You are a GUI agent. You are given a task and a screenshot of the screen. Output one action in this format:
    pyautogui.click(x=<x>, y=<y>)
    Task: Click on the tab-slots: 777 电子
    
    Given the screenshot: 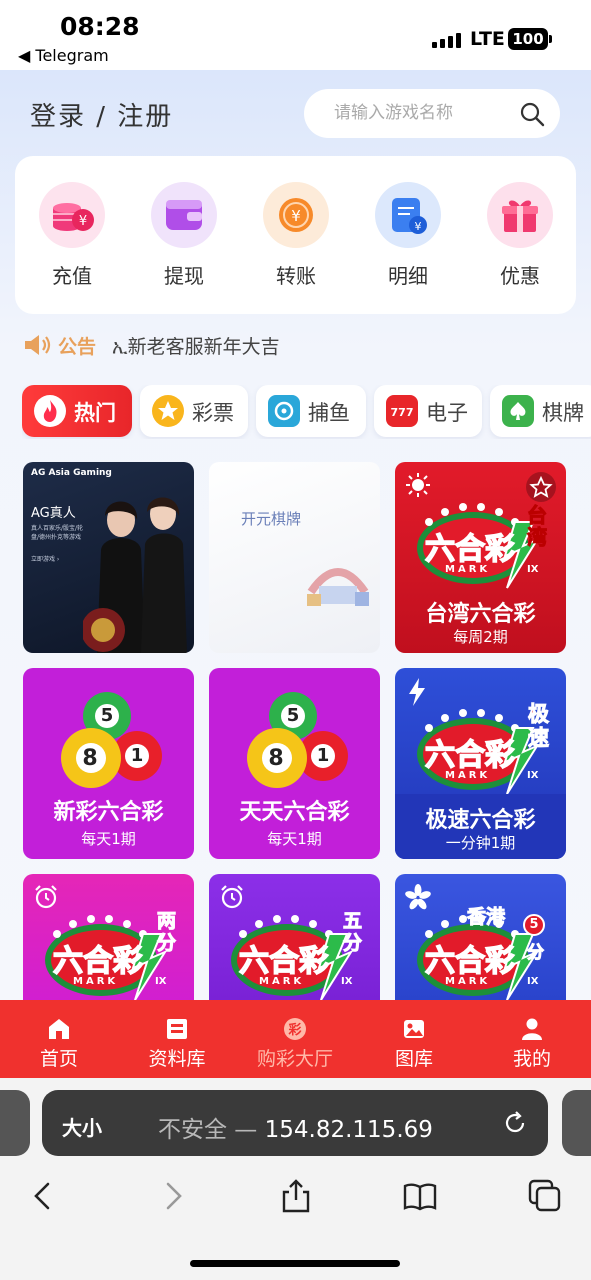 What is the action you would take?
    pyautogui.click(x=428, y=411)
    